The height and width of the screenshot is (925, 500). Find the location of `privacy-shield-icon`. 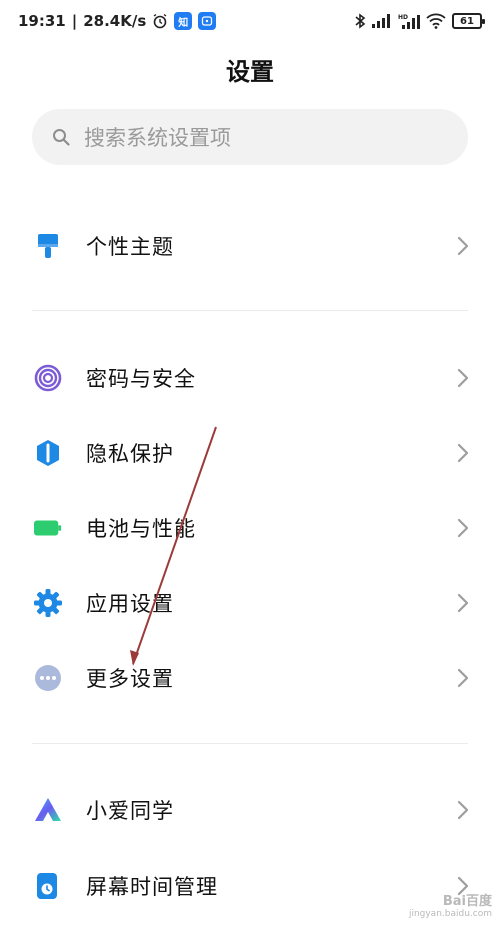

privacy-shield-icon is located at coordinates (48, 453).